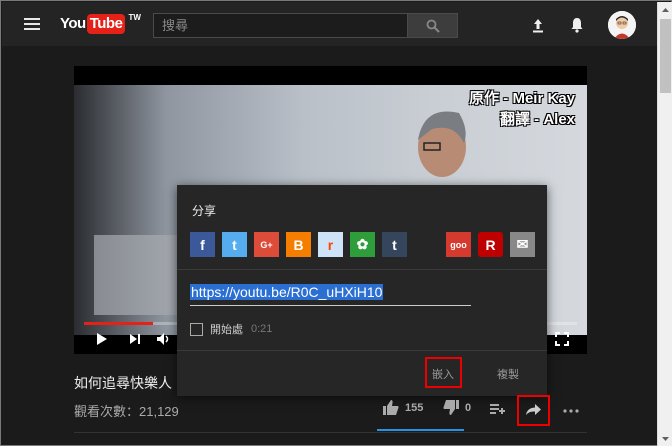  I want to click on scrollbar-thumb, so click(665, 56).